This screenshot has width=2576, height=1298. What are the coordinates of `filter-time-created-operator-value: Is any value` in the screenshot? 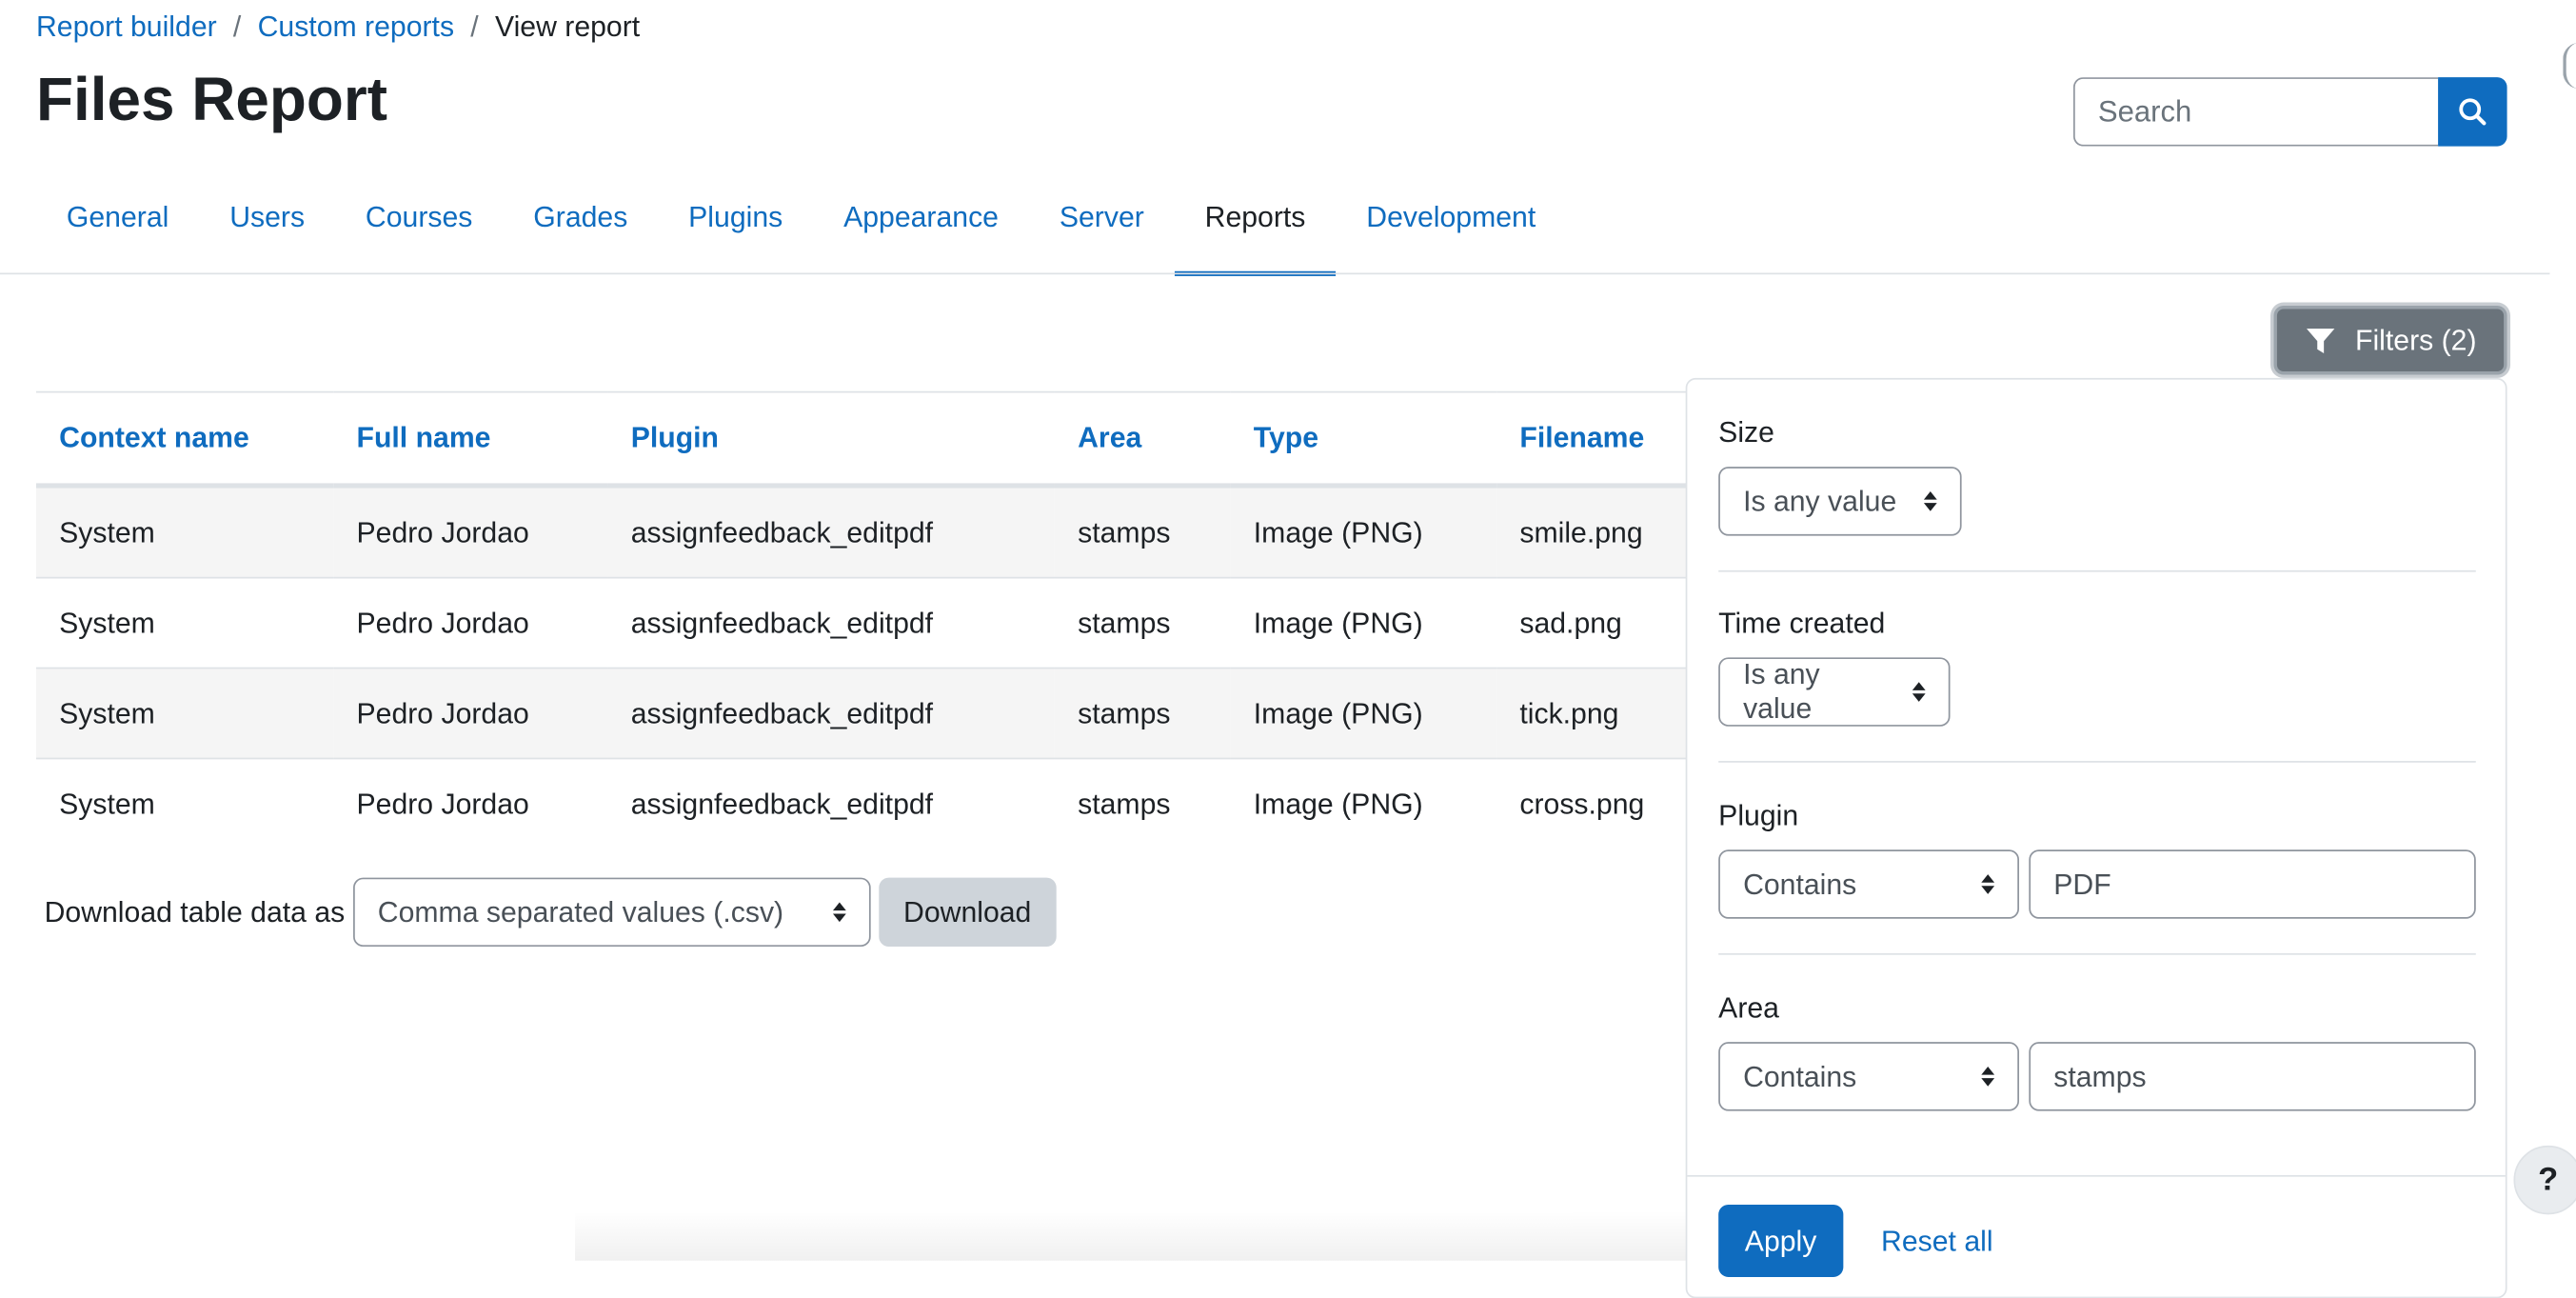 It's located at (1781, 692).